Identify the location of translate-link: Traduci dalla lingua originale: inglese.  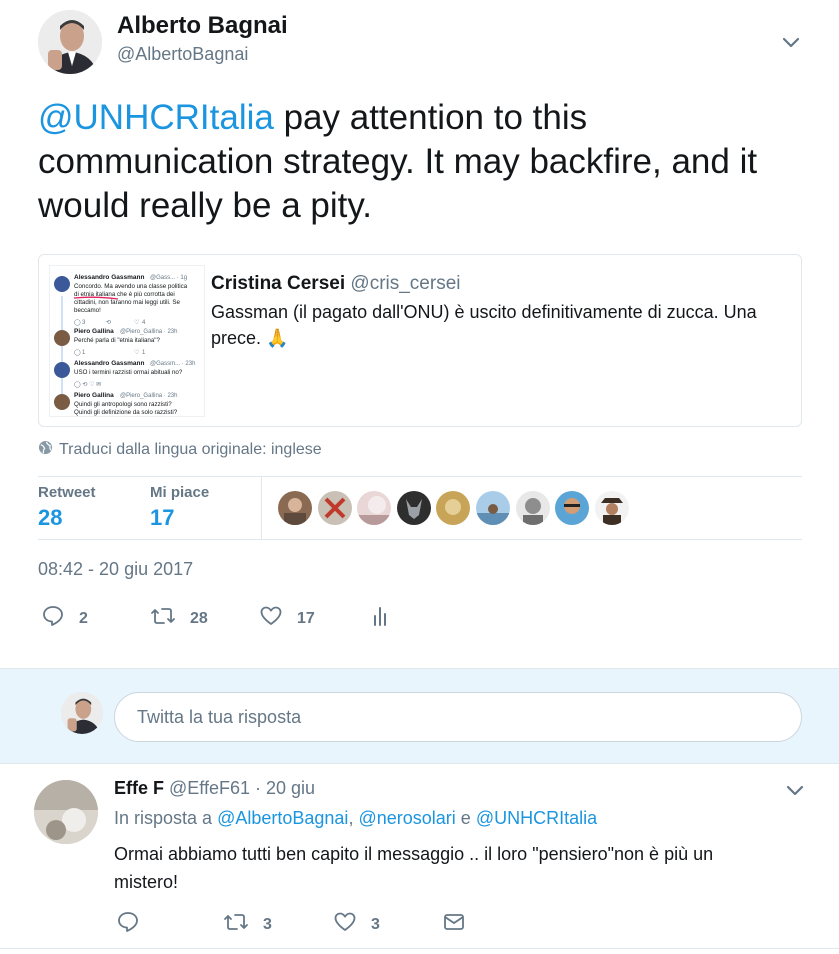
(180, 450).